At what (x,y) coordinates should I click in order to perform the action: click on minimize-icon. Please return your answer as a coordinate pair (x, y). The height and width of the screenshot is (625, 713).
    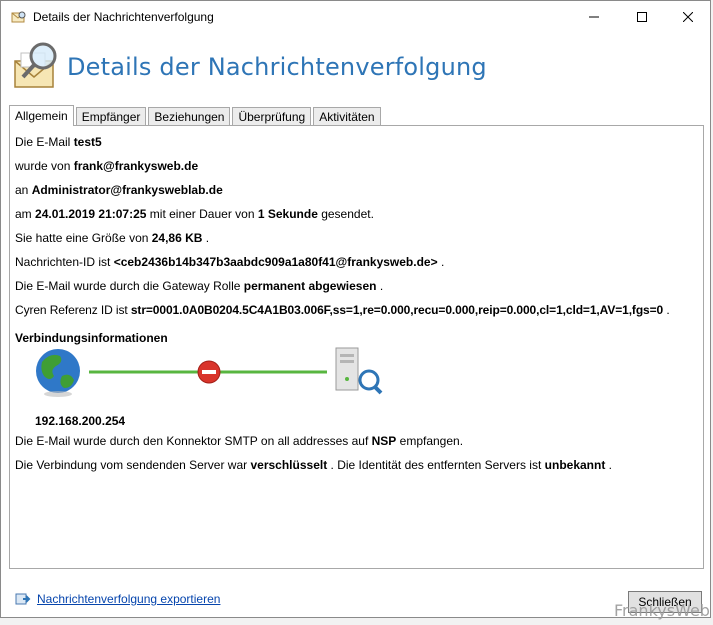
    Looking at the image, I should click on (594, 17).